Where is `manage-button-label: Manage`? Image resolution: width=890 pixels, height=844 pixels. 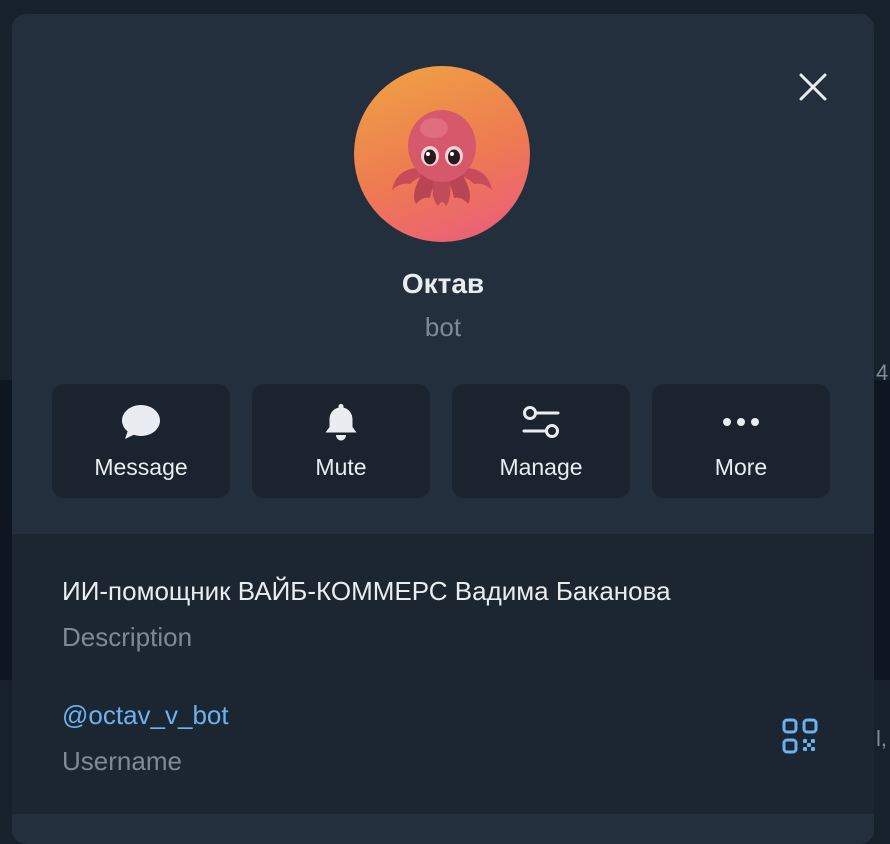 manage-button-label: Manage is located at coordinates (541, 467).